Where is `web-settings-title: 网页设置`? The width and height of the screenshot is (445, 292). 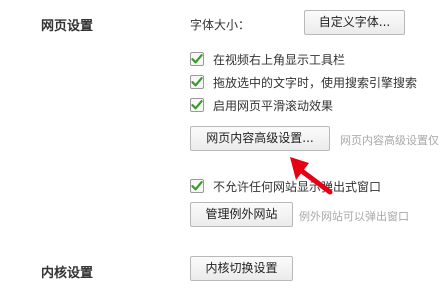
web-settings-title: 网页设置 is located at coordinates (67, 26).